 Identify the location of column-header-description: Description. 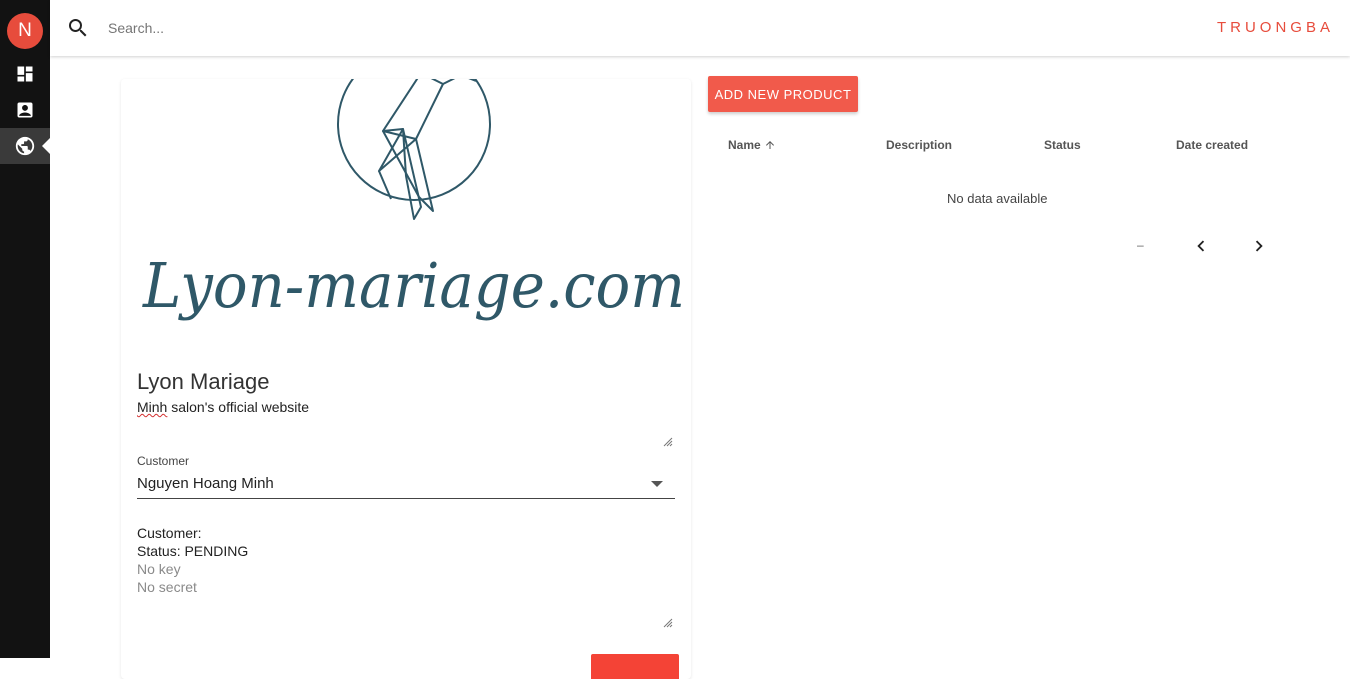
(919, 145).